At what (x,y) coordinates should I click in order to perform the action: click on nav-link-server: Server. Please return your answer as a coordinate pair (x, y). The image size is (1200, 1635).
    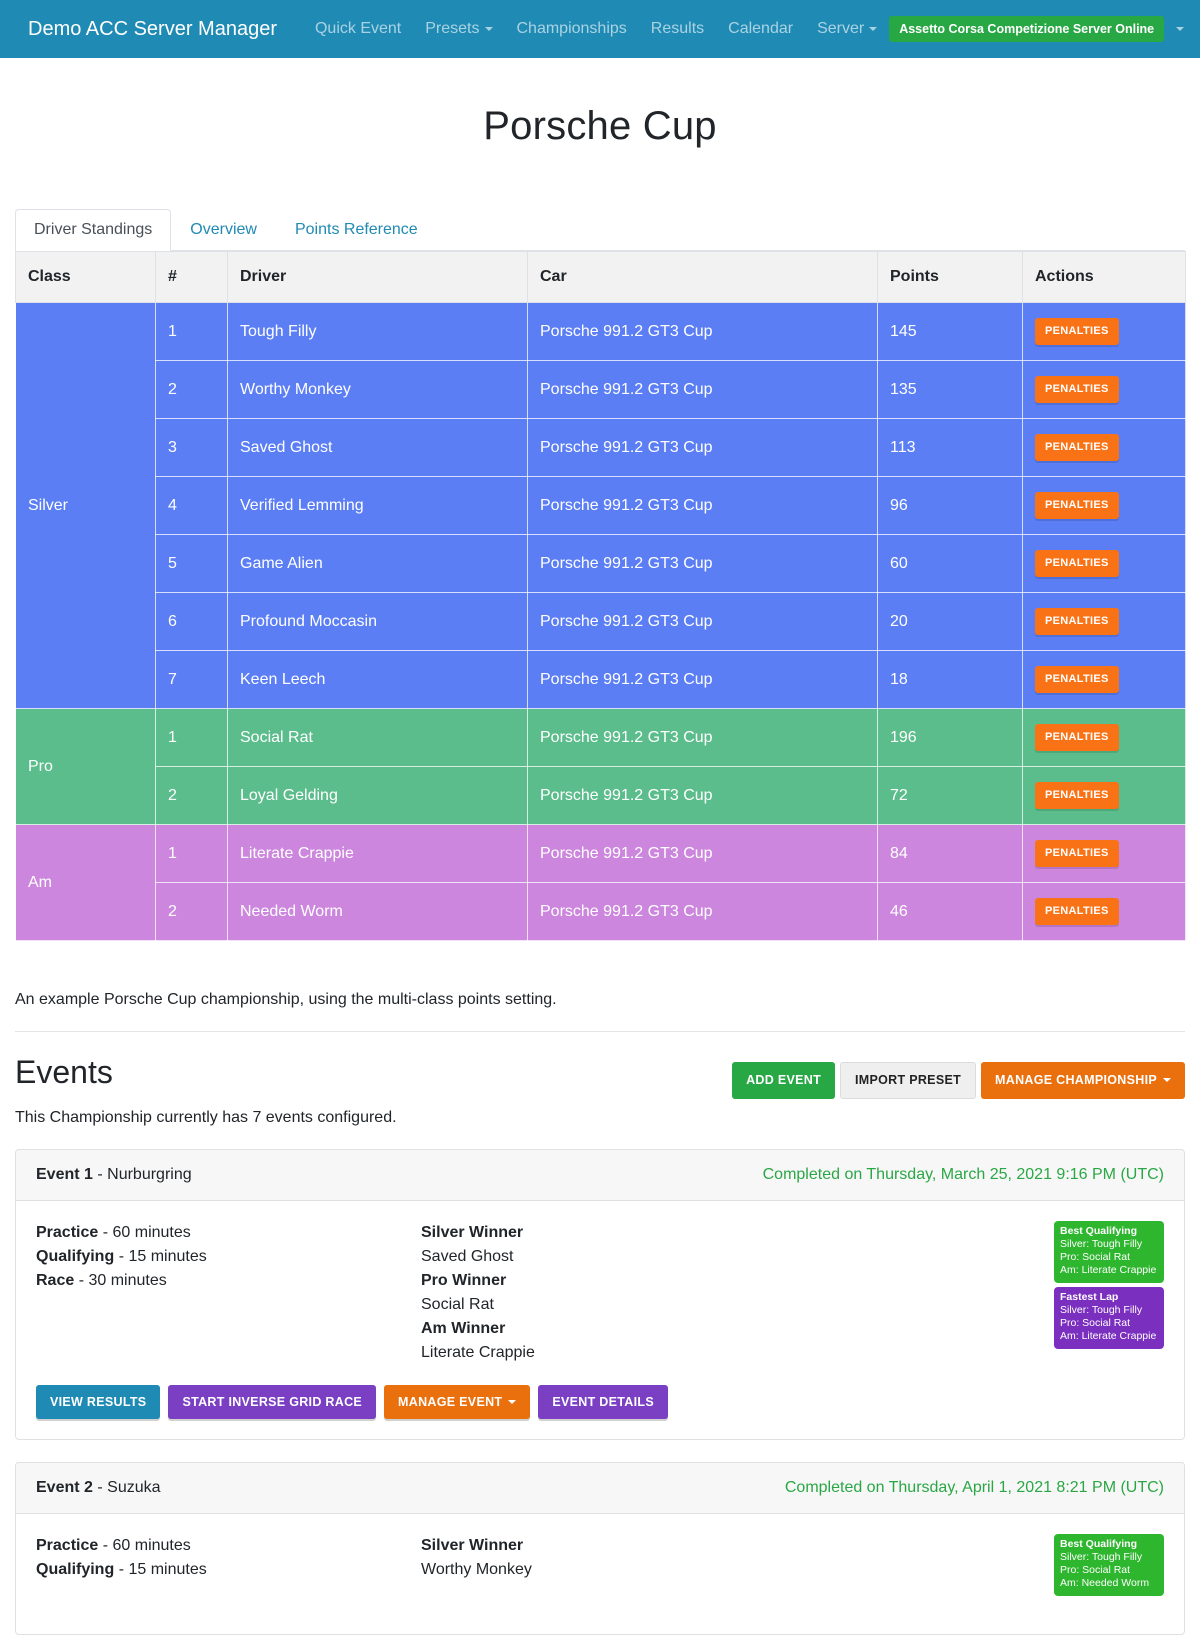
    Looking at the image, I should click on (847, 29).